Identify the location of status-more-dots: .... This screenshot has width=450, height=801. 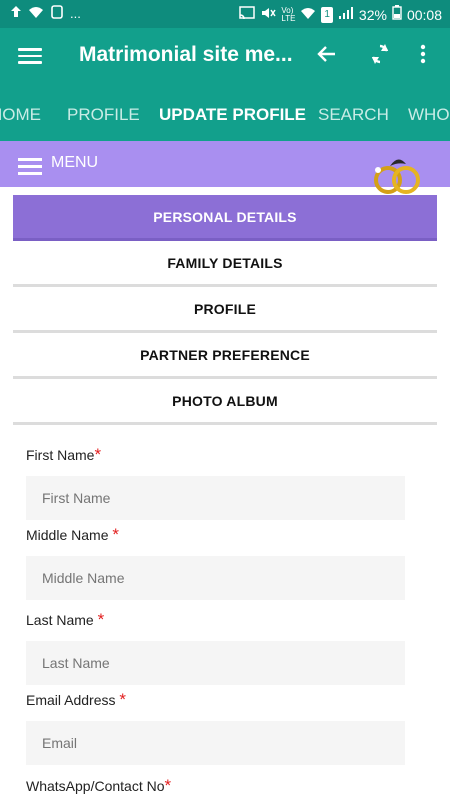
(75, 13).